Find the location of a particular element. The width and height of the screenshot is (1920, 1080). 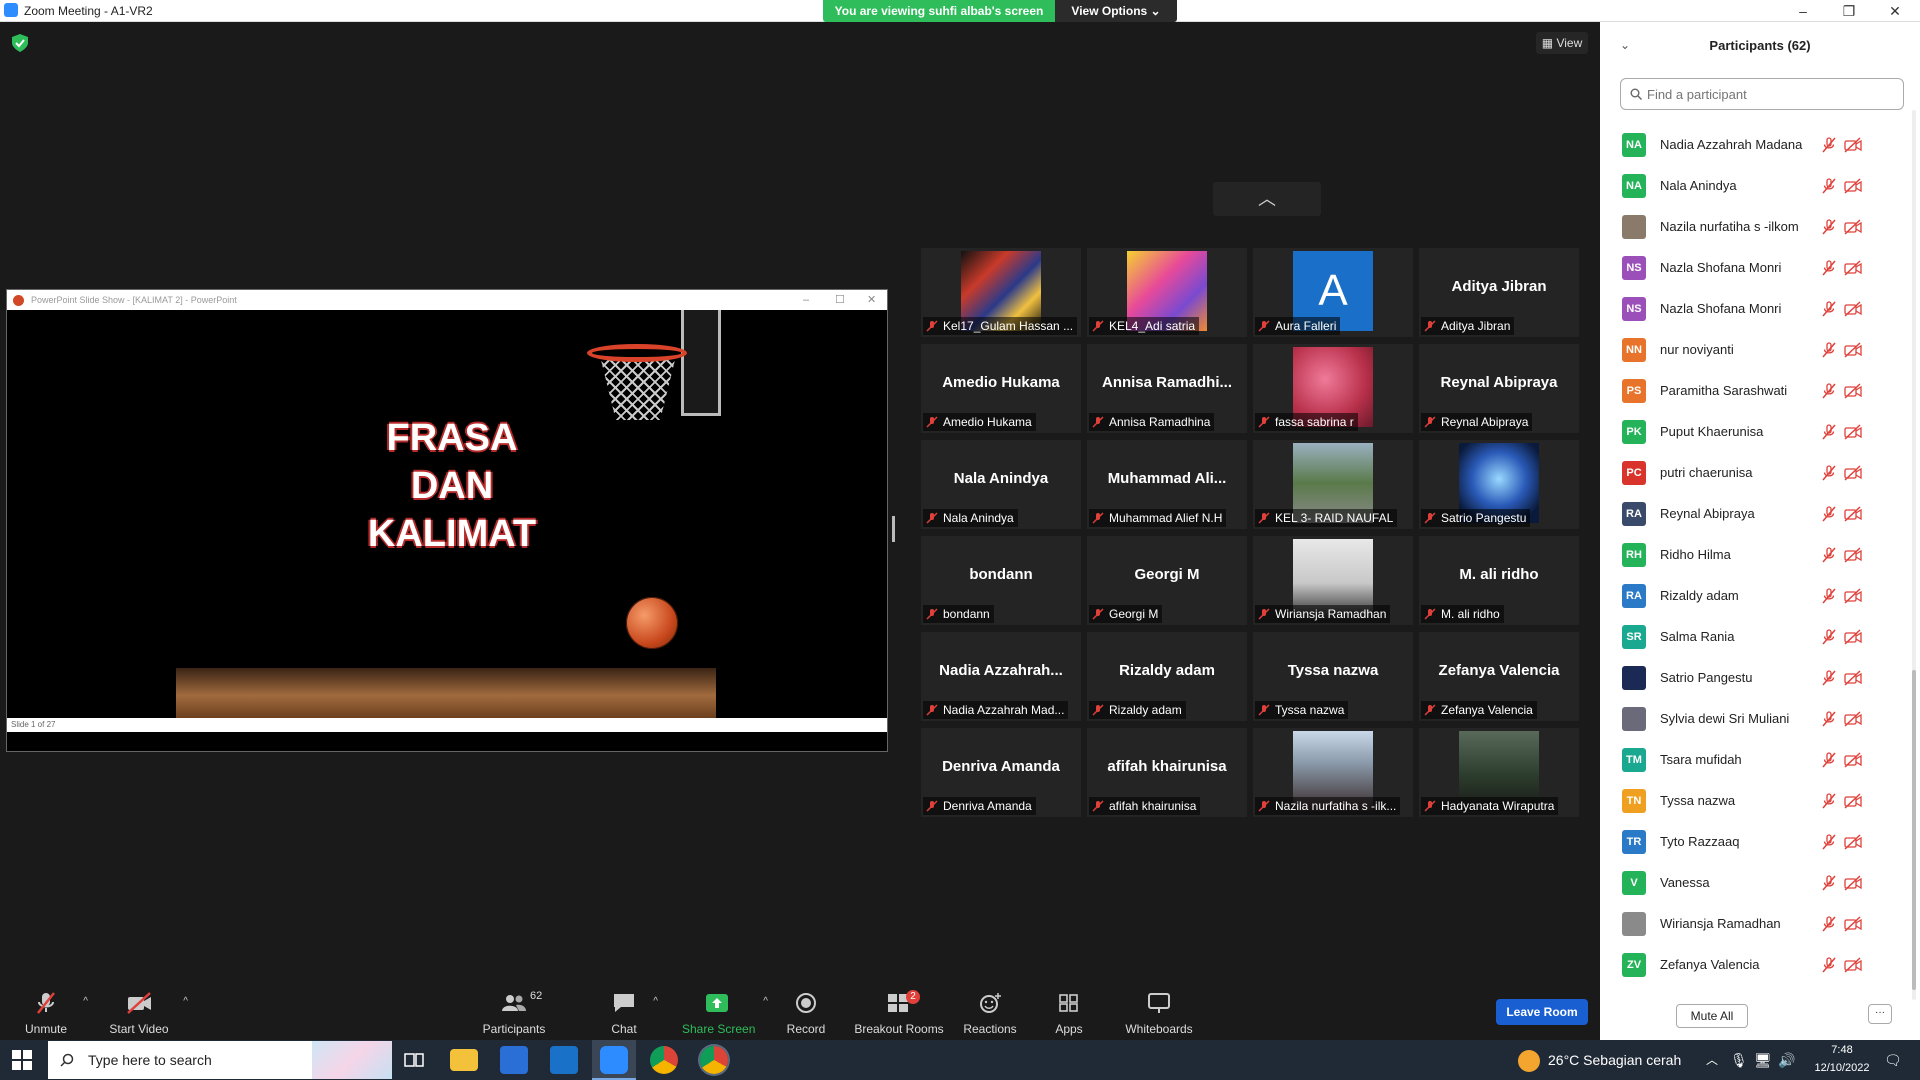

video-tile: KEL4_Adi satria is located at coordinates (1167, 292).